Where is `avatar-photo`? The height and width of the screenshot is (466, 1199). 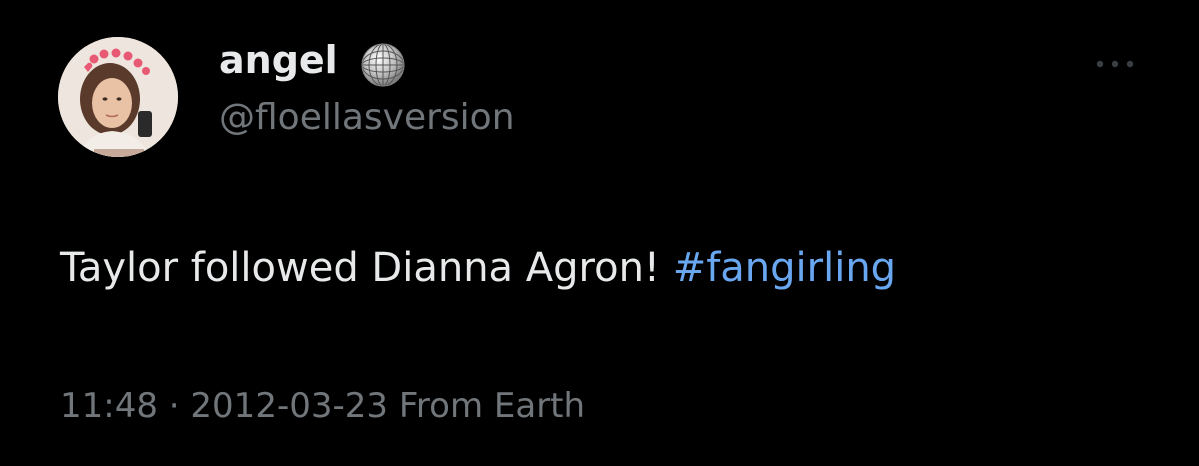
avatar-photo is located at coordinates (118, 97).